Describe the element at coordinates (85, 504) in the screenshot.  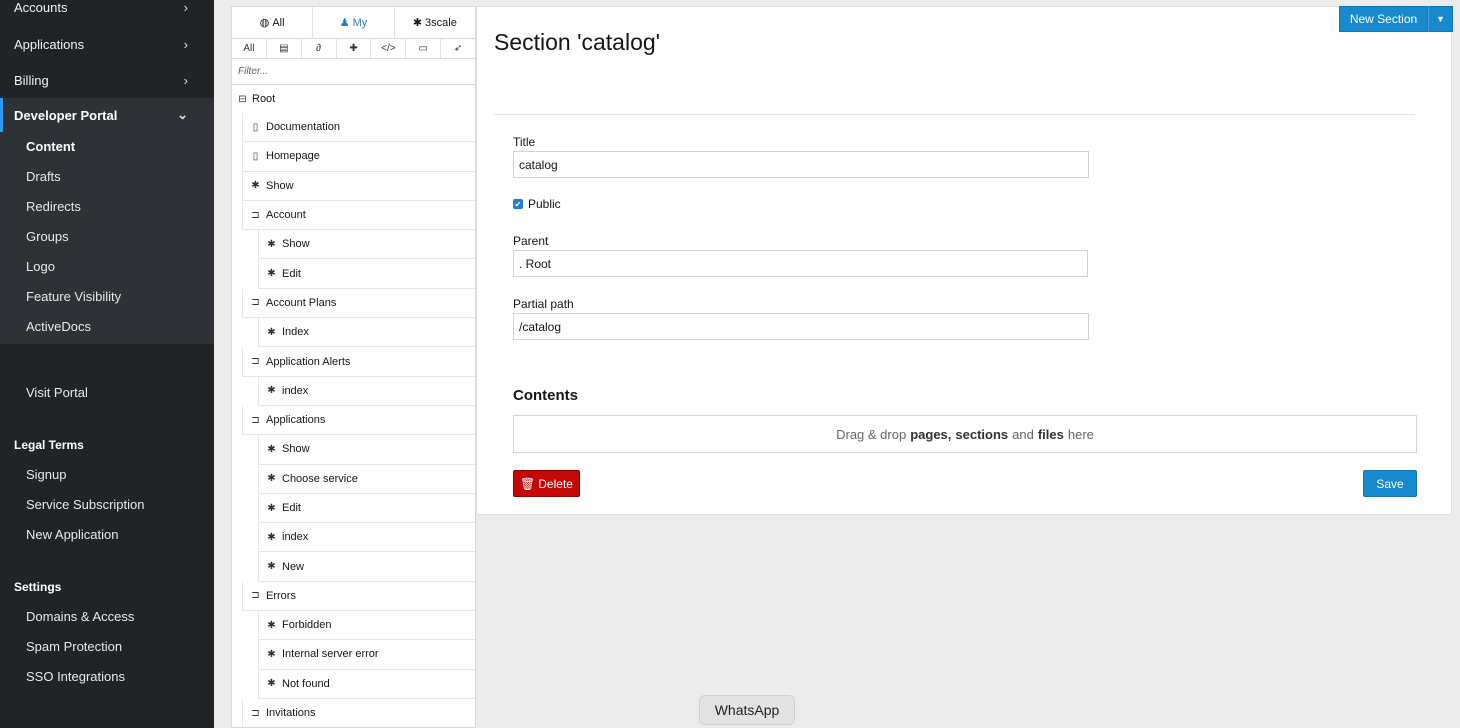
I see `sidebar-item-service-subscription: Service Subscription` at that location.